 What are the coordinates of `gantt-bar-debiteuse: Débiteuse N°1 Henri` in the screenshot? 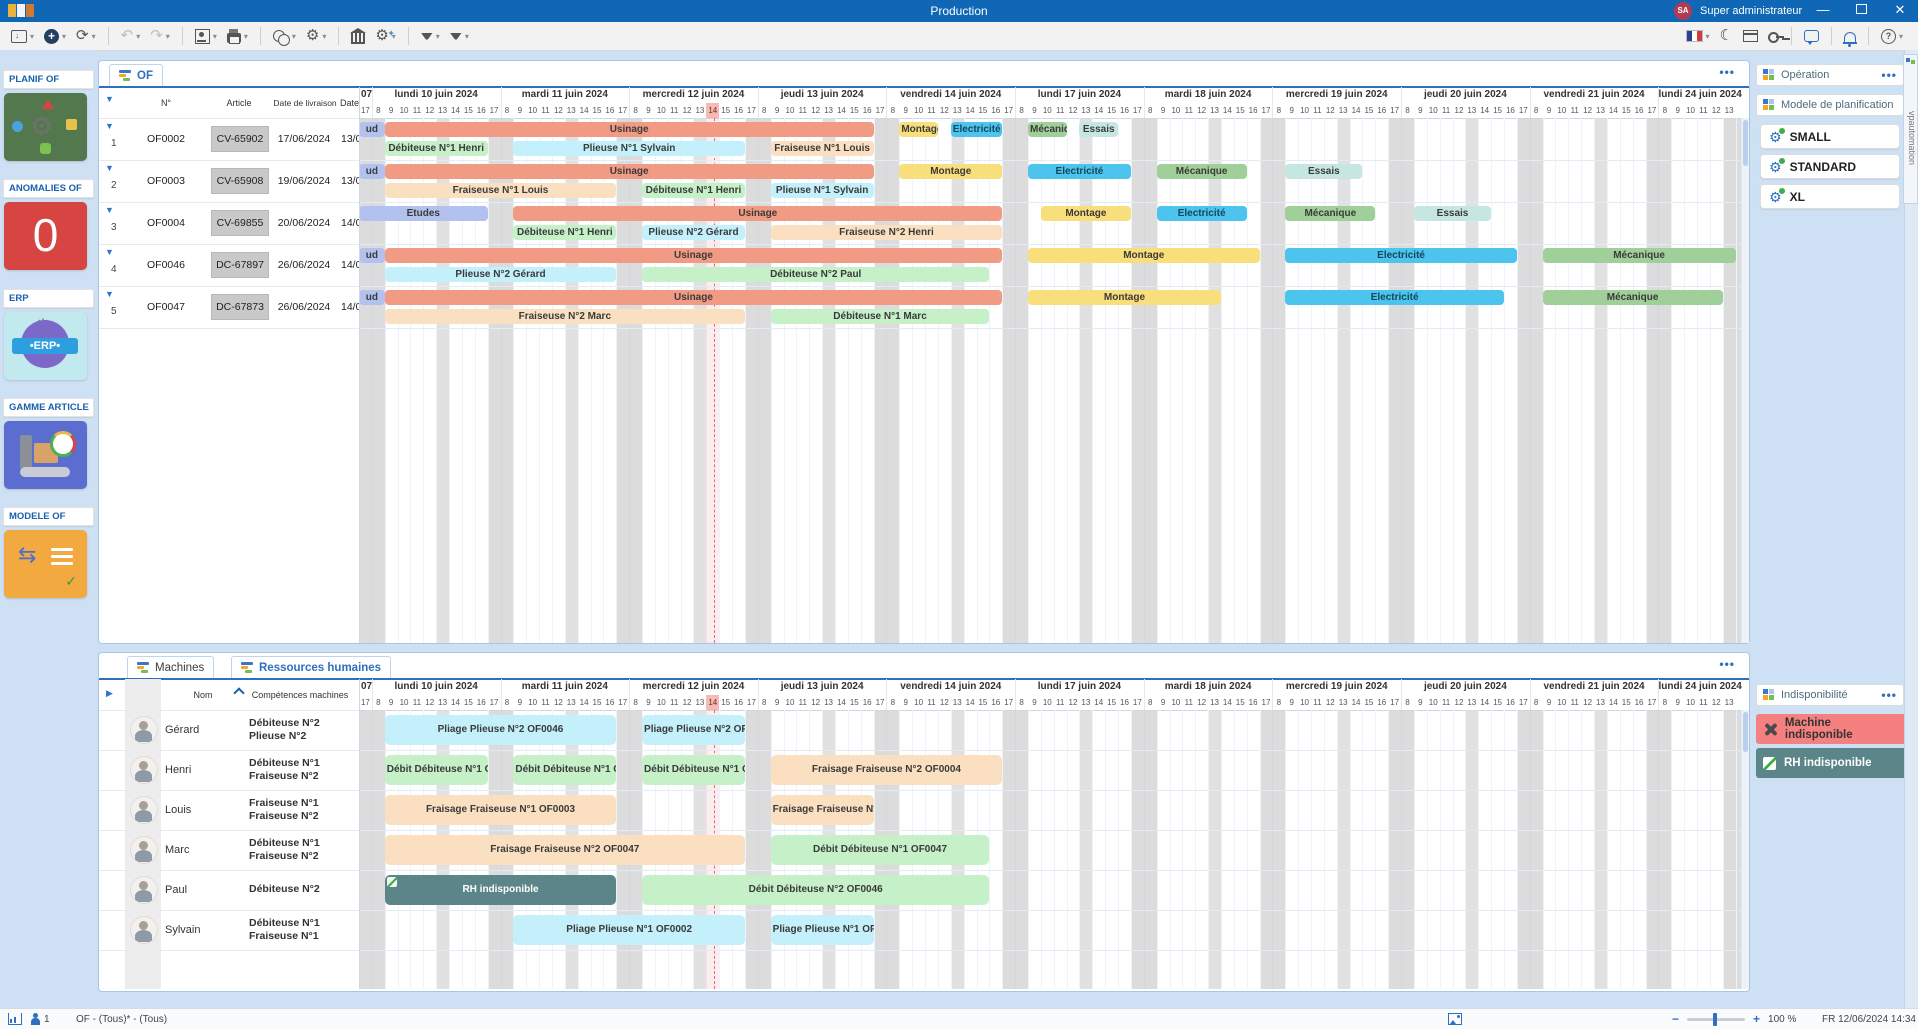 It's located at (436, 148).